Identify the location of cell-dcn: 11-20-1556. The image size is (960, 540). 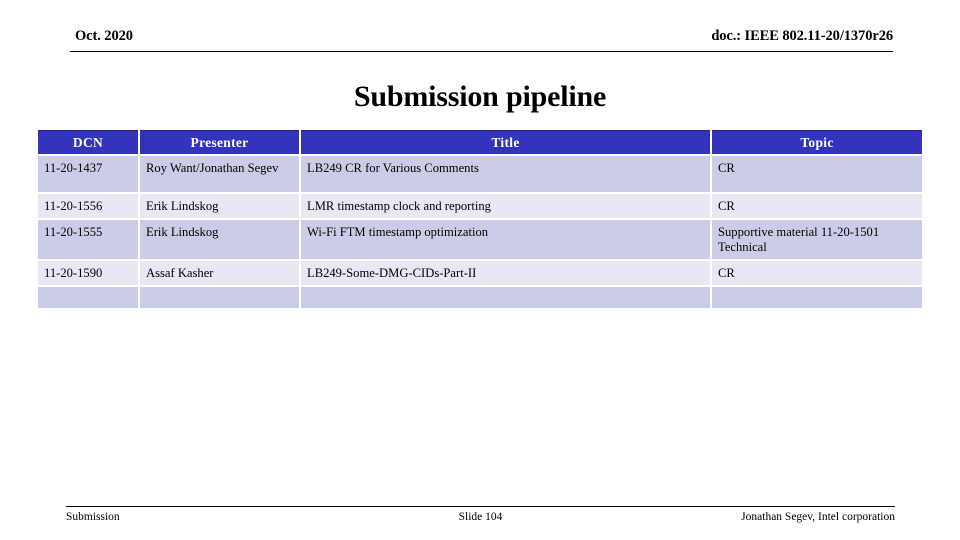
(88, 206).